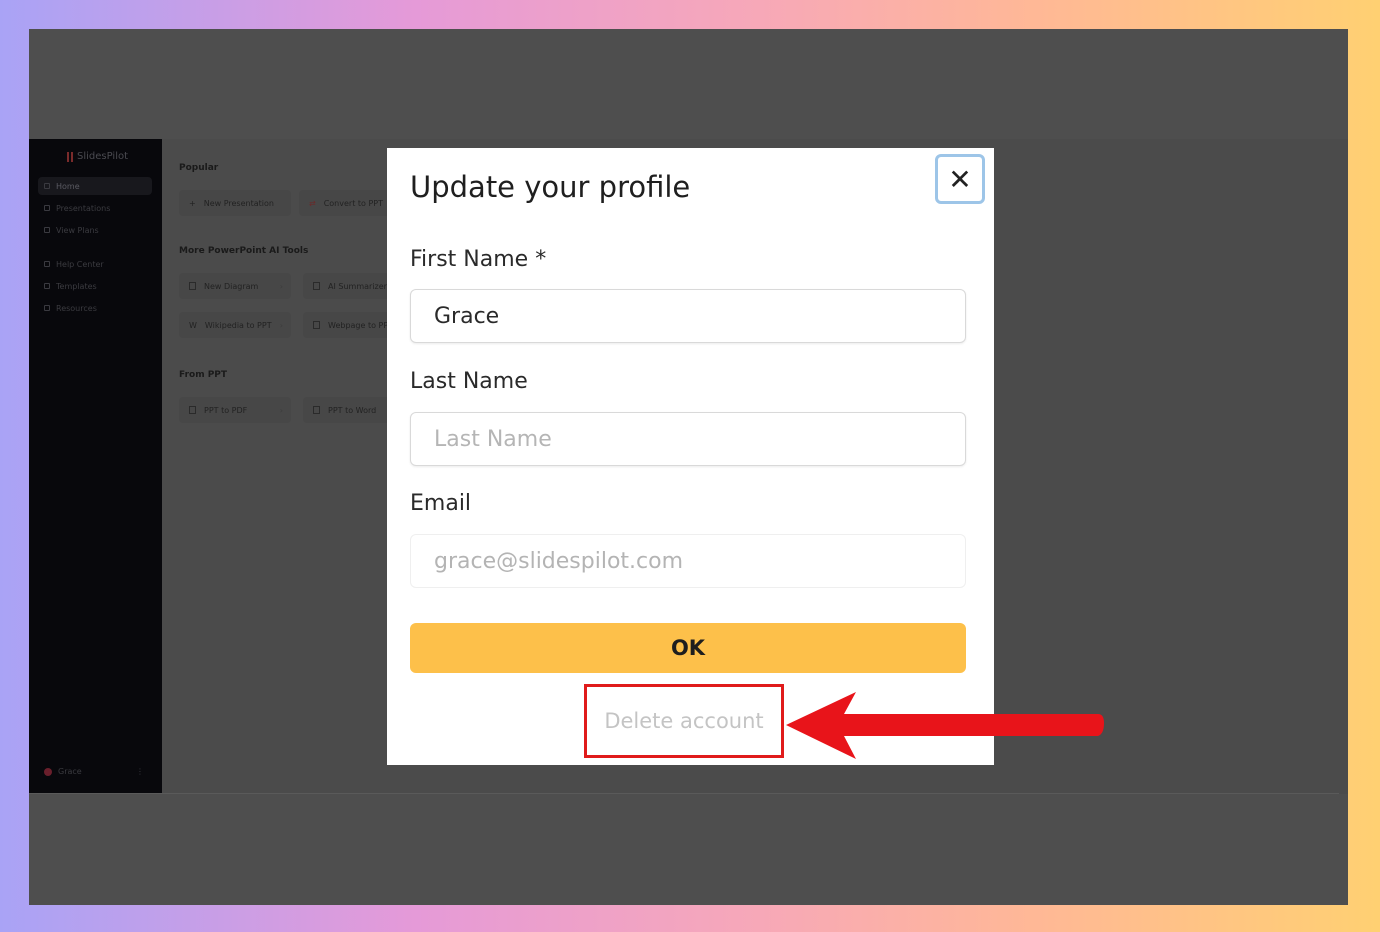  I want to click on pdf-icon, so click(192, 410).